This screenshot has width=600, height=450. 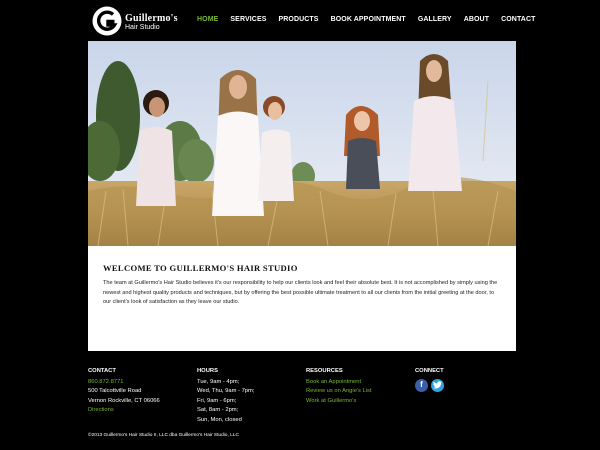 What do you see at coordinates (298, 19) in the screenshot?
I see `nav-products: PRODUCTS` at bounding box center [298, 19].